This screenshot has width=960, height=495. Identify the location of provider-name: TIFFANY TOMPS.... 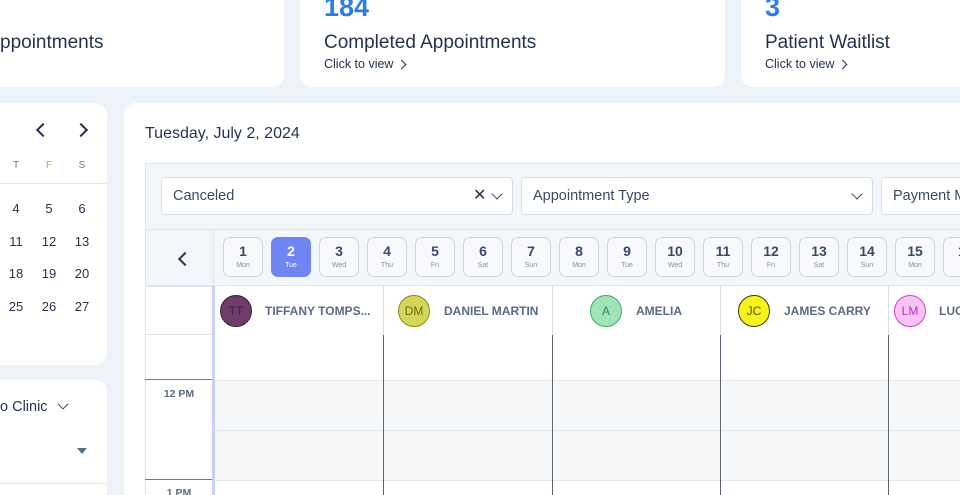
(318, 310).